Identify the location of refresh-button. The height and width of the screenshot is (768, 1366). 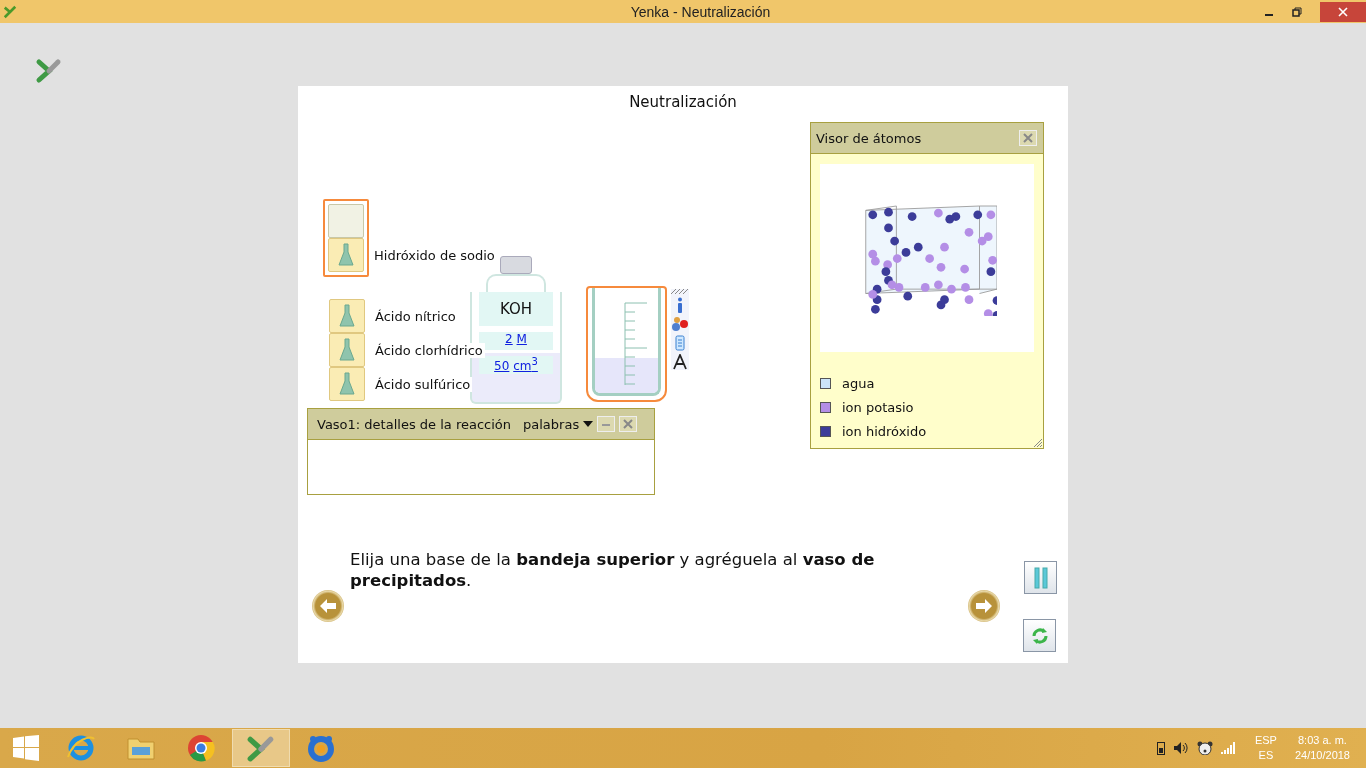
(1039, 635).